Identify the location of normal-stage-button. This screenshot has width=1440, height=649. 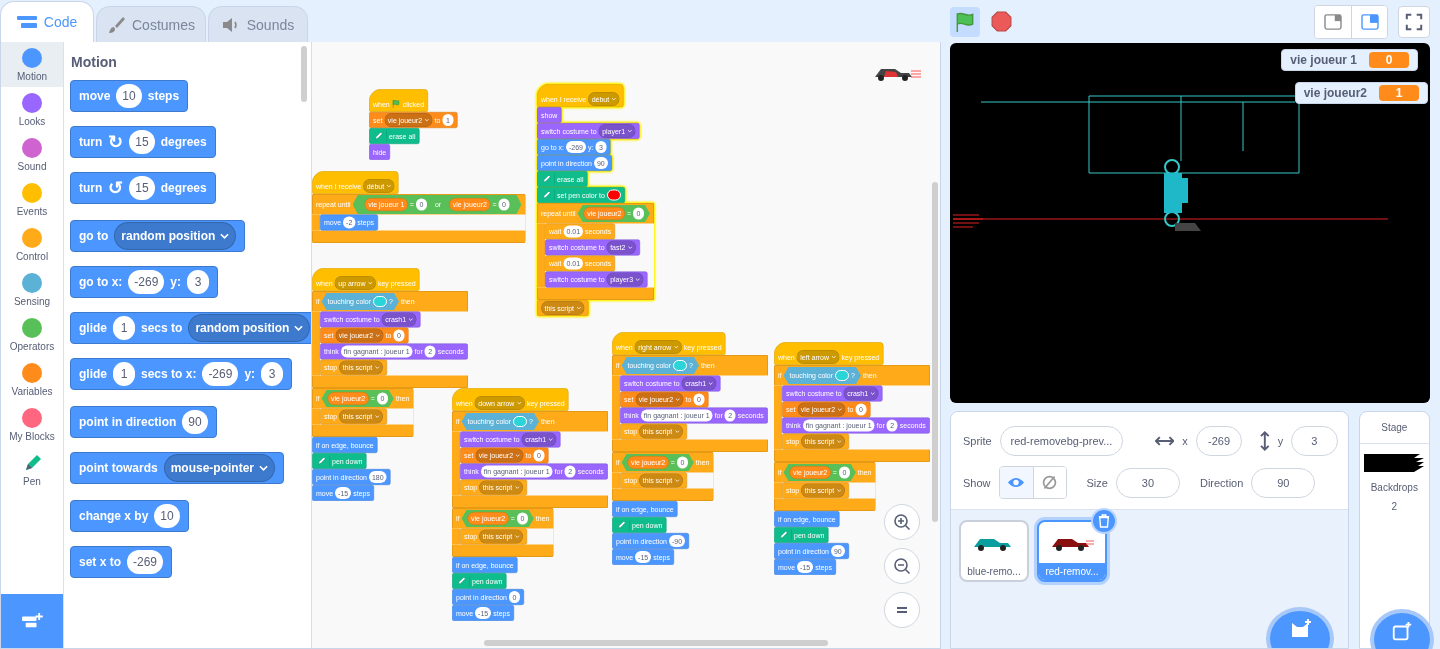
(1369, 21).